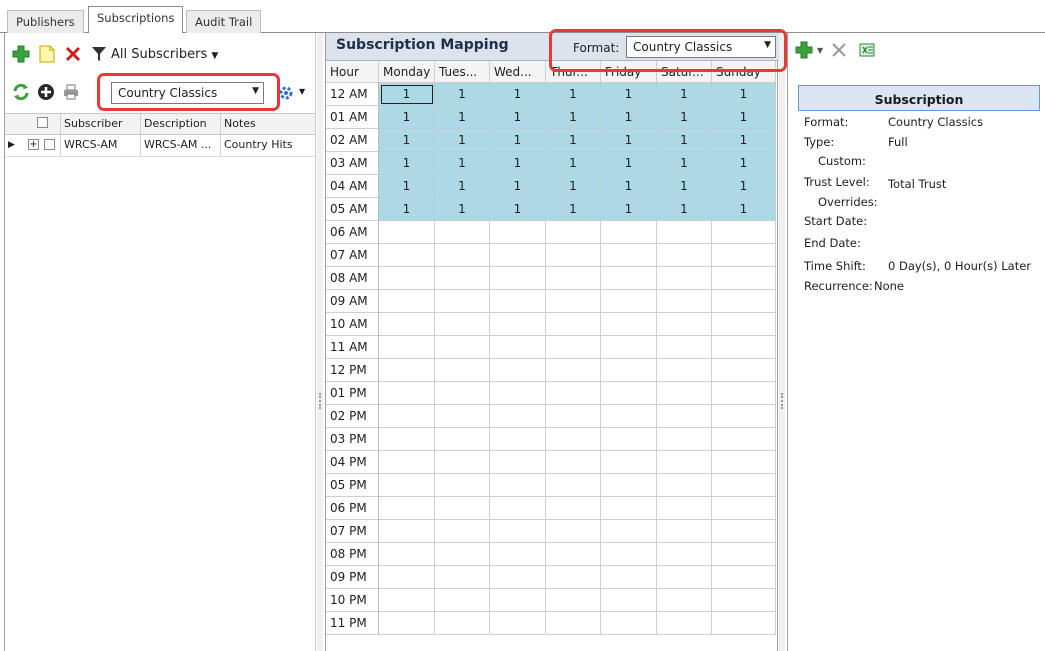 The image size is (1045, 651). I want to click on tab-audit-trail: Audit Trail, so click(224, 21).